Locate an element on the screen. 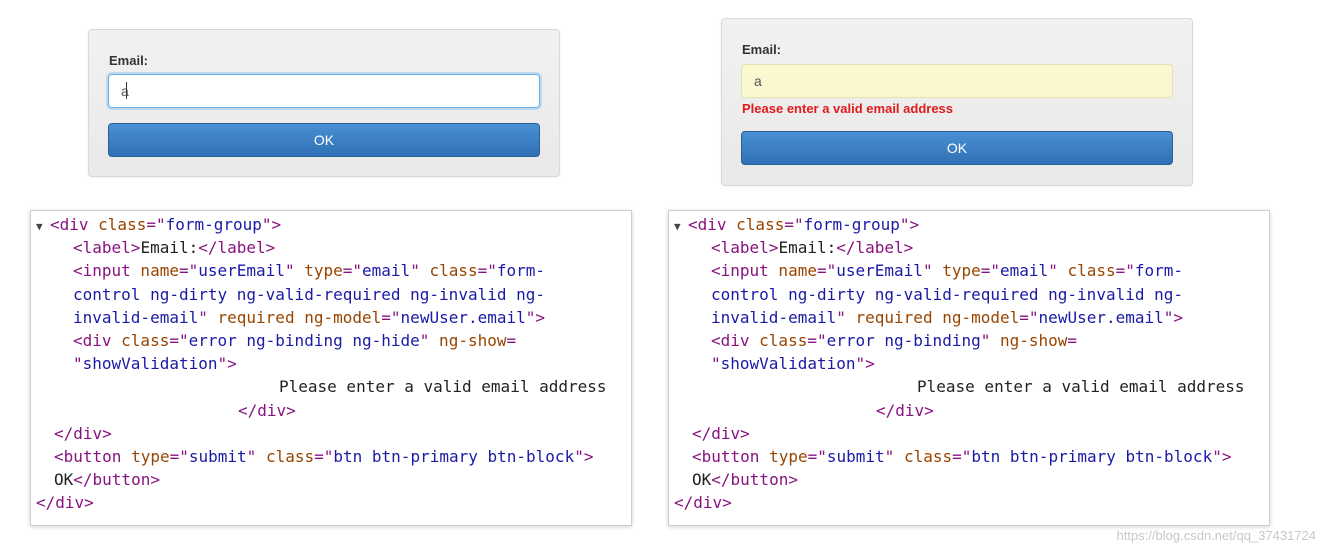 The width and height of the screenshot is (1324, 549). code-token: ng-model is located at coordinates (976, 317).